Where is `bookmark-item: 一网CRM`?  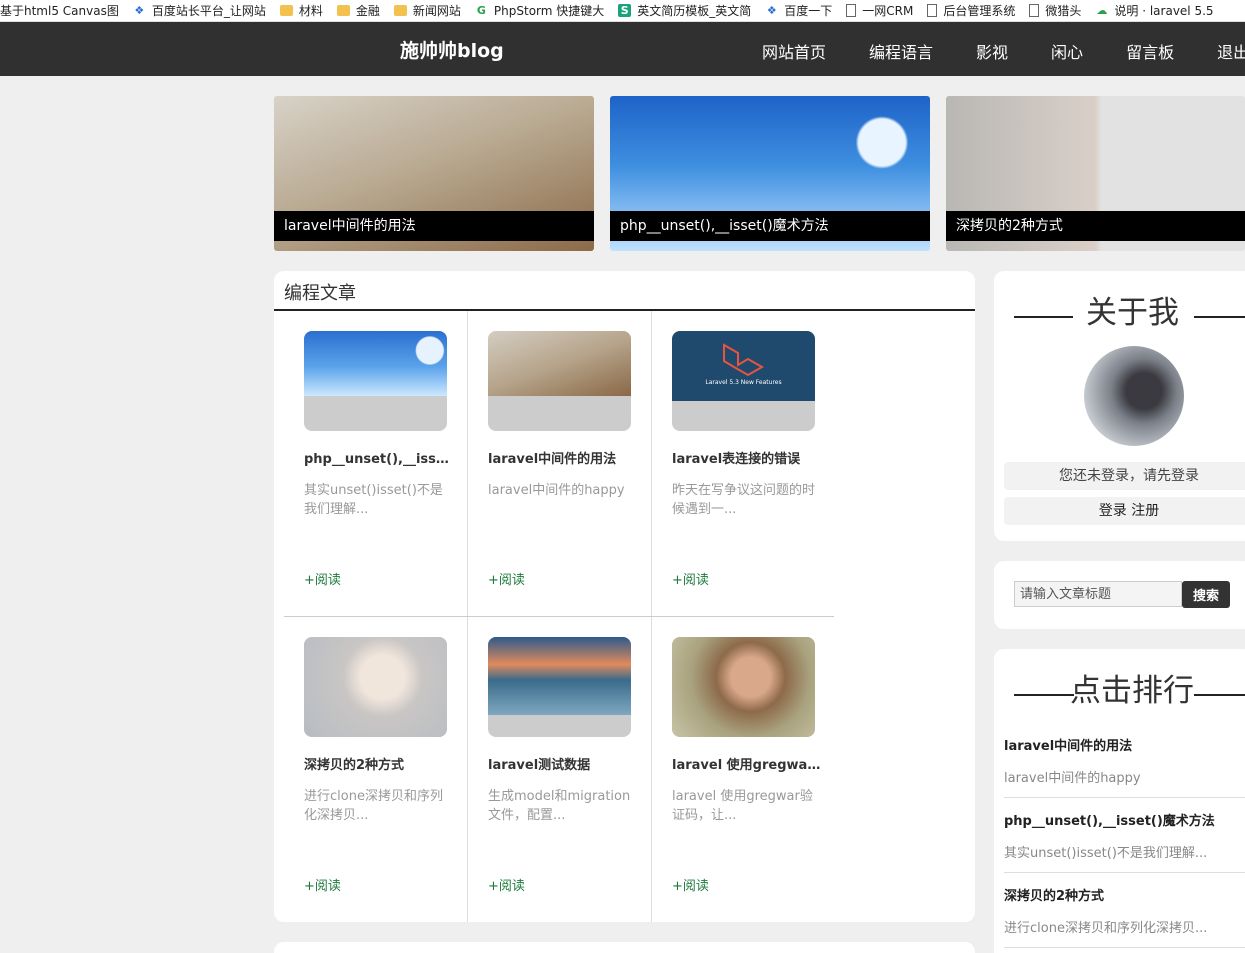 bookmark-item: 一网CRM is located at coordinates (879, 10).